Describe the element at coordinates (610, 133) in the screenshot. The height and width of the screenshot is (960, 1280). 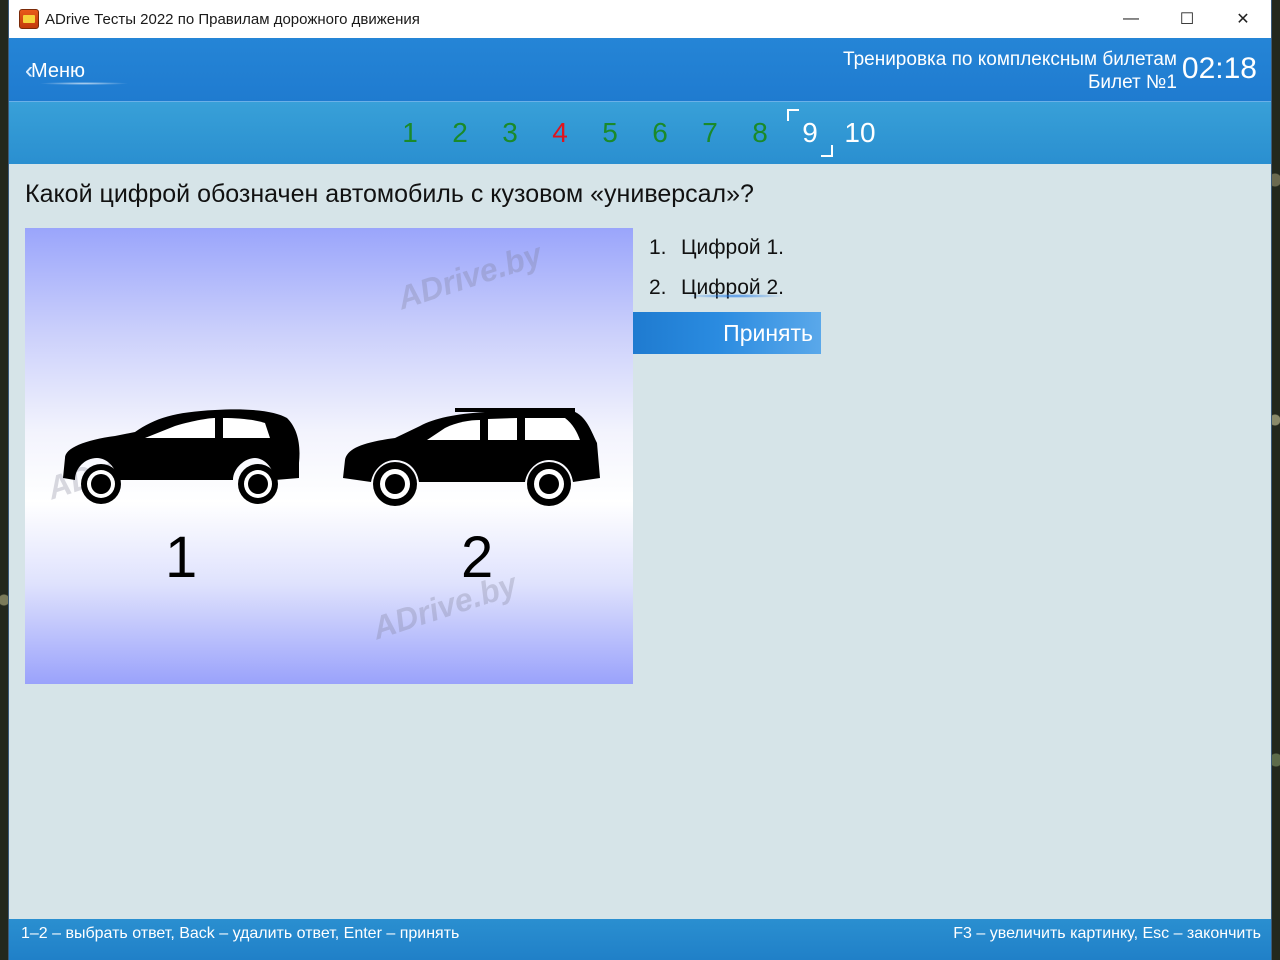
I see `tab-question-5: 5` at that location.